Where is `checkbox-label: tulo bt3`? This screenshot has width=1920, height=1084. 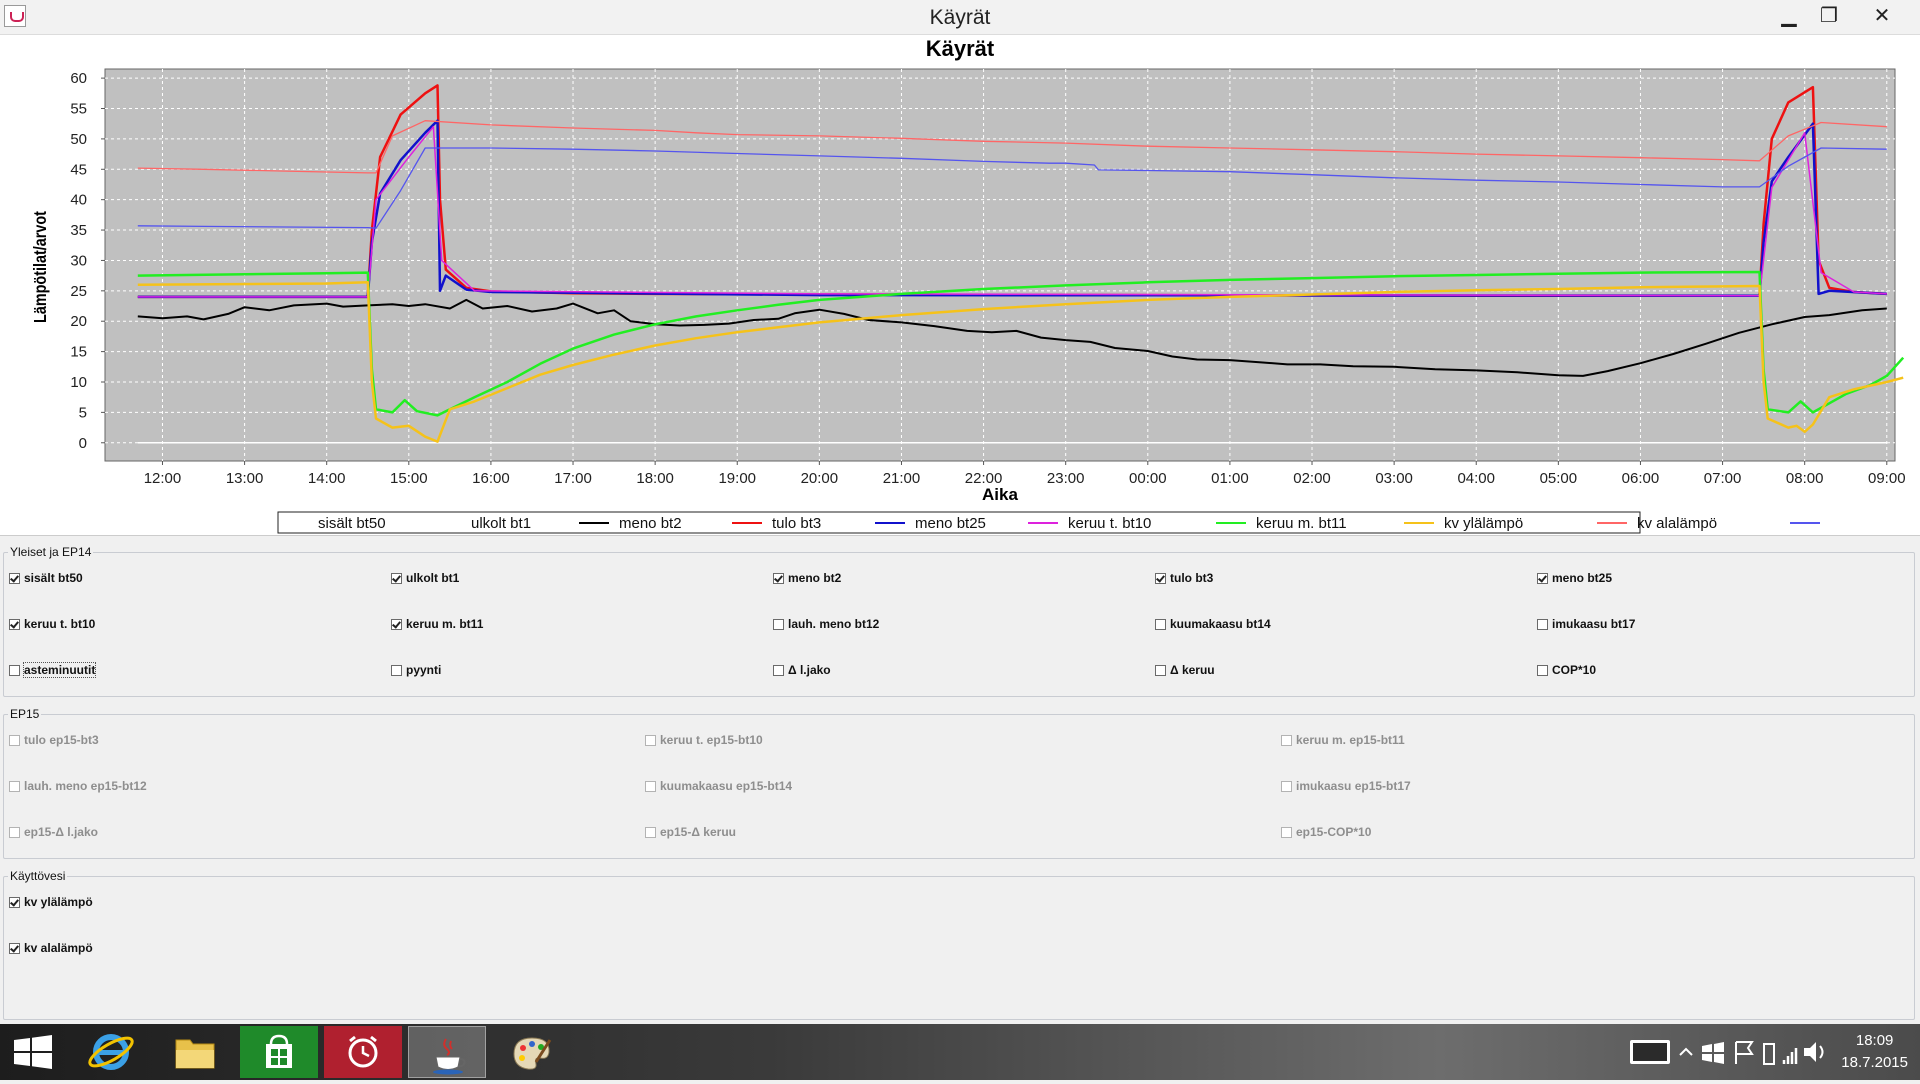 checkbox-label: tulo bt3 is located at coordinates (1192, 578).